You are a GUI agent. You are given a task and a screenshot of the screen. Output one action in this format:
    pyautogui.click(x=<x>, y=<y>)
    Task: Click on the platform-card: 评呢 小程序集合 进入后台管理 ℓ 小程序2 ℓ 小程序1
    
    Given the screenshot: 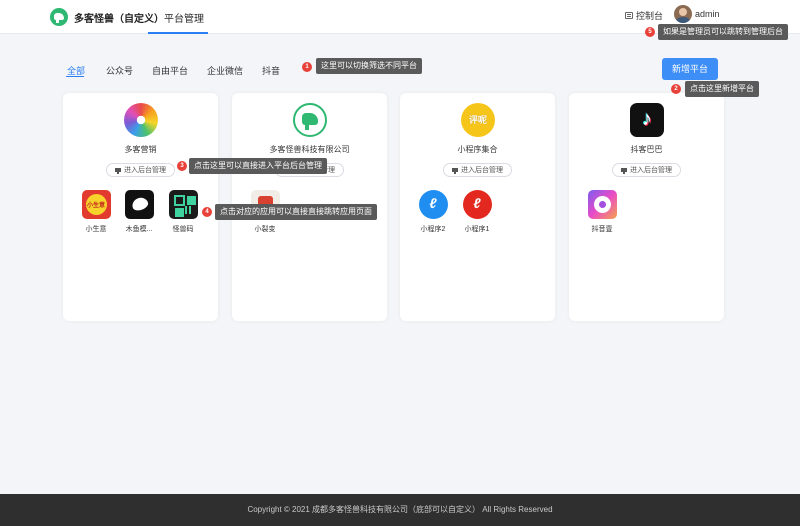 What is the action you would take?
    pyautogui.click(x=477, y=207)
    